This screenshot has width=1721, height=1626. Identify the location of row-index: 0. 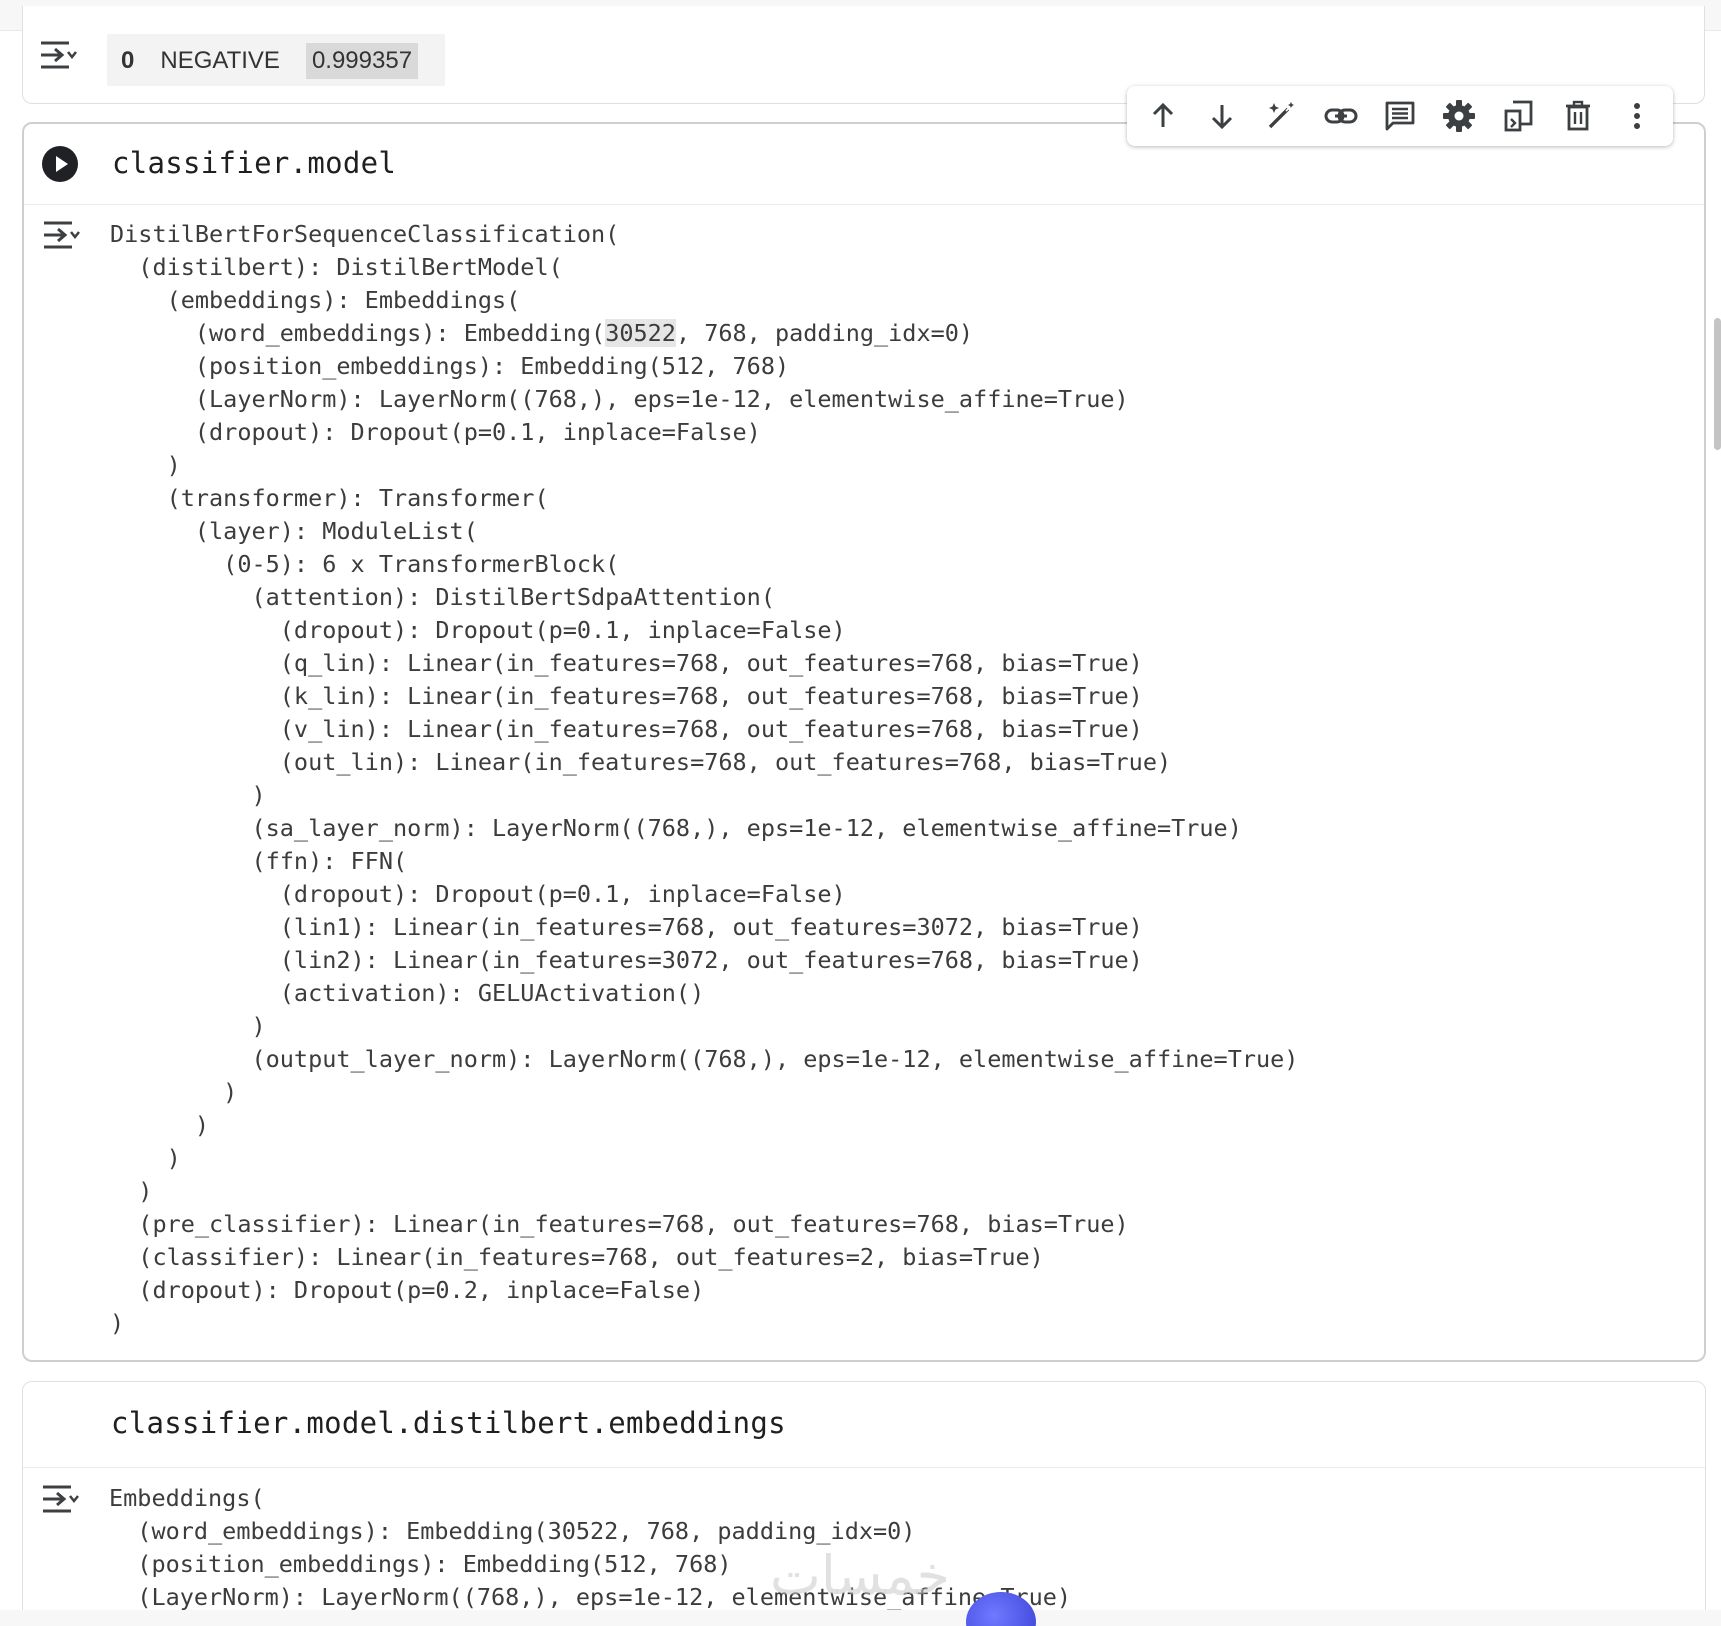
(128, 60).